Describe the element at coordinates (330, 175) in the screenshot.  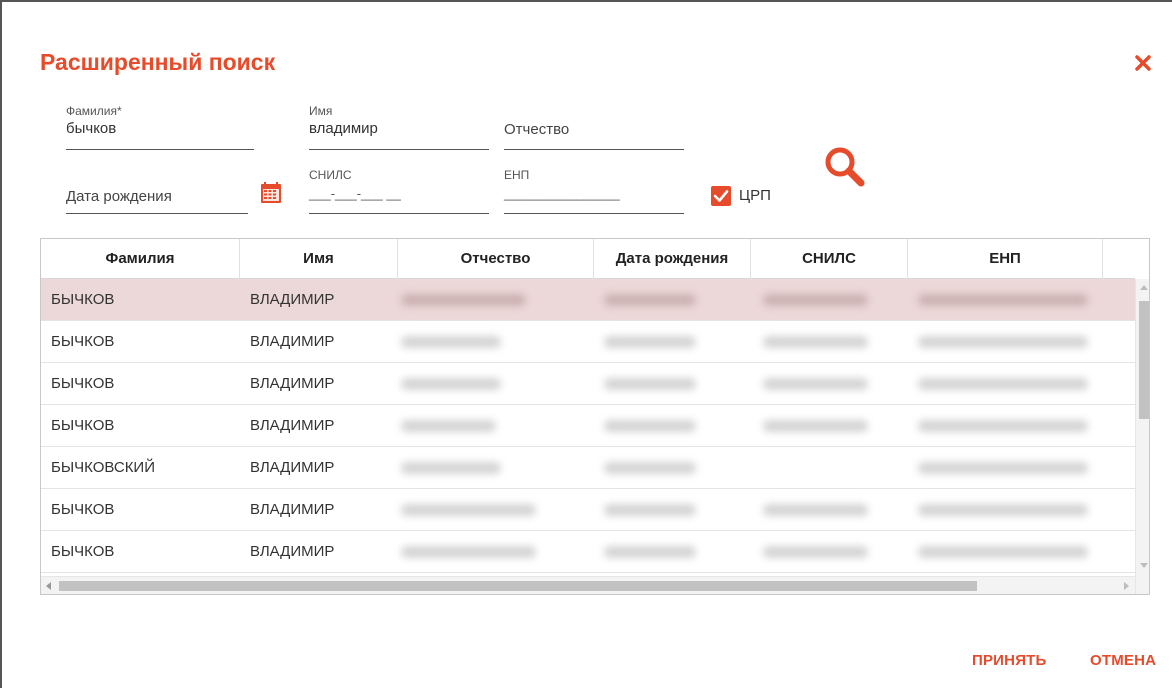
I see `snils-label: СНИЛС` at that location.